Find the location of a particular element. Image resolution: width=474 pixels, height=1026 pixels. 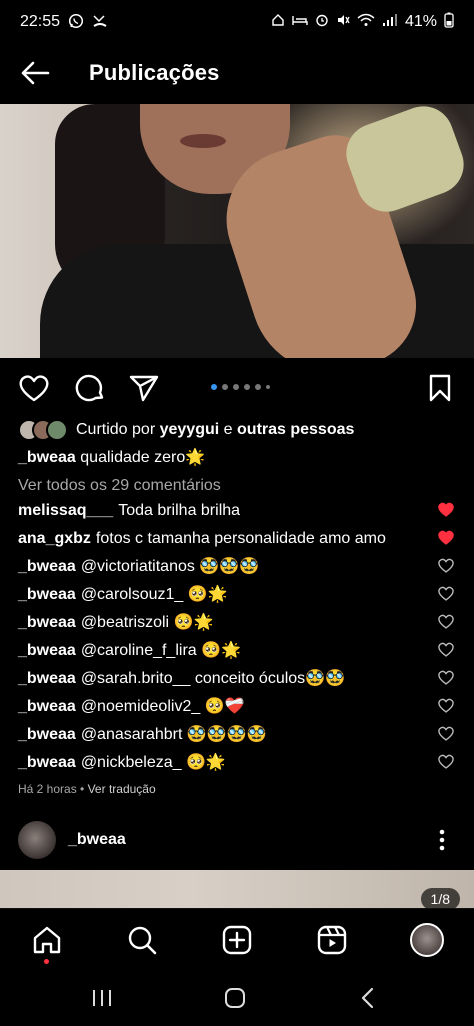

comment-row: _bweaa @anasarahbrt 🥸🥸🥸🥸 is located at coordinates (246, 735).